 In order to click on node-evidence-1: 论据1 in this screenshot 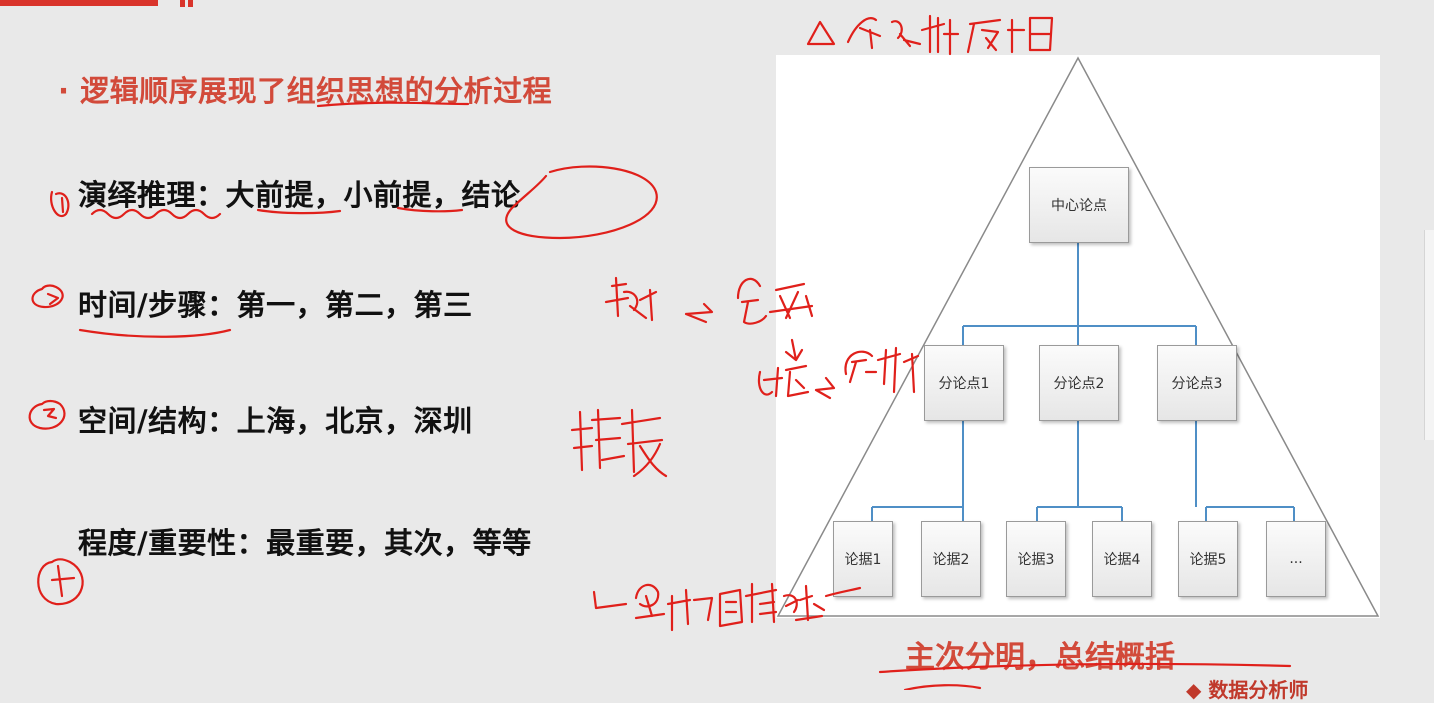, I will do `click(863, 559)`.